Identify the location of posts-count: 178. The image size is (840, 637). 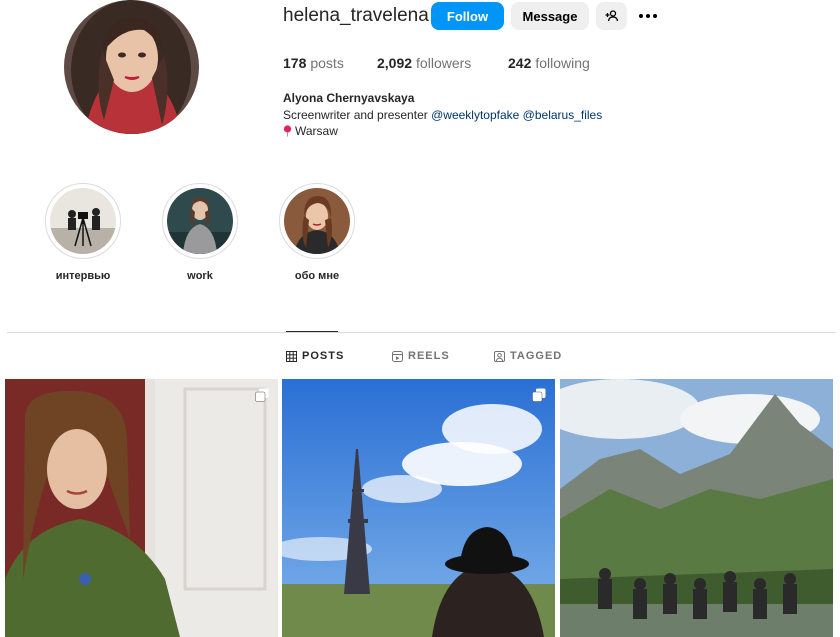
(295, 63).